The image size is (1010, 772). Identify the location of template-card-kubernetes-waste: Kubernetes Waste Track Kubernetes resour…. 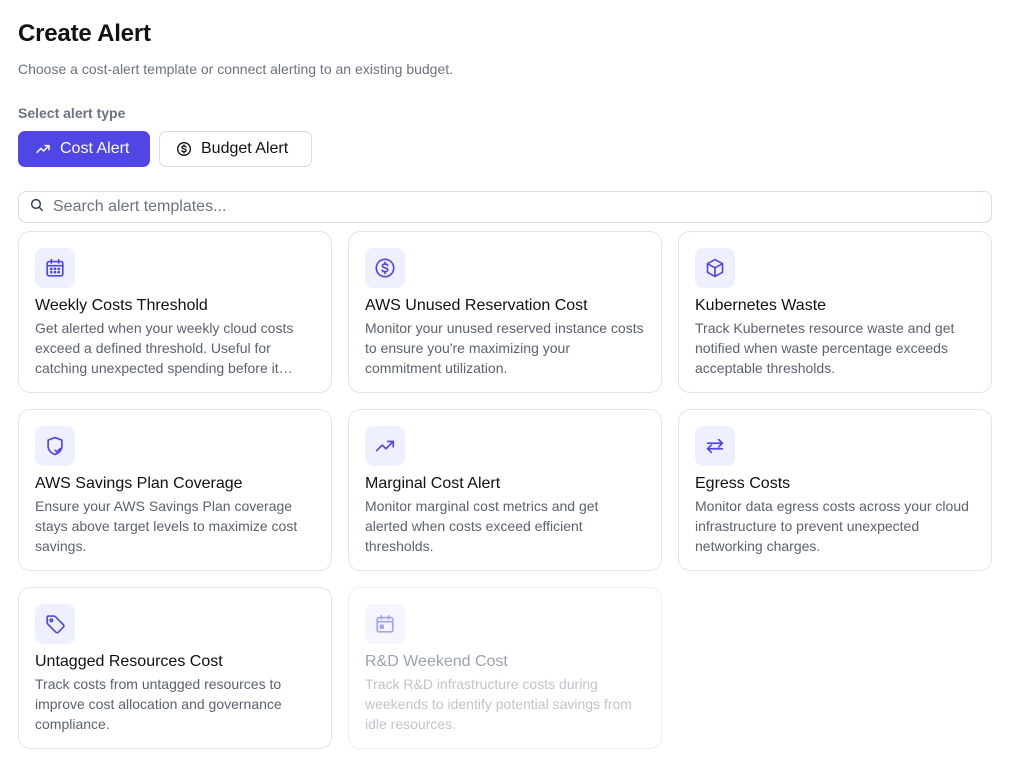
(835, 312).